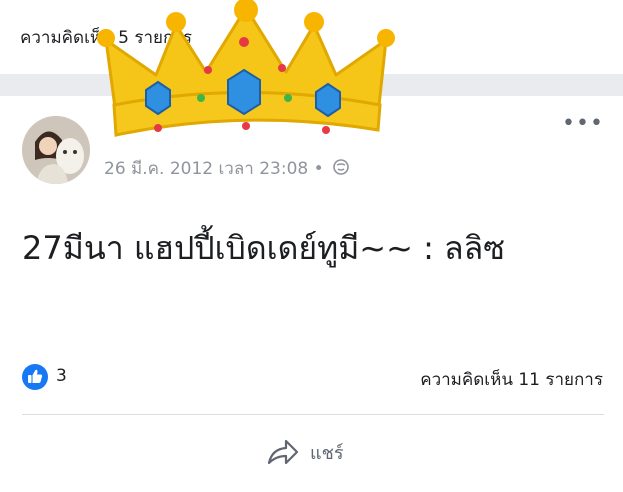  What do you see at coordinates (582, 125) in the screenshot?
I see `more-options-button: •••` at bounding box center [582, 125].